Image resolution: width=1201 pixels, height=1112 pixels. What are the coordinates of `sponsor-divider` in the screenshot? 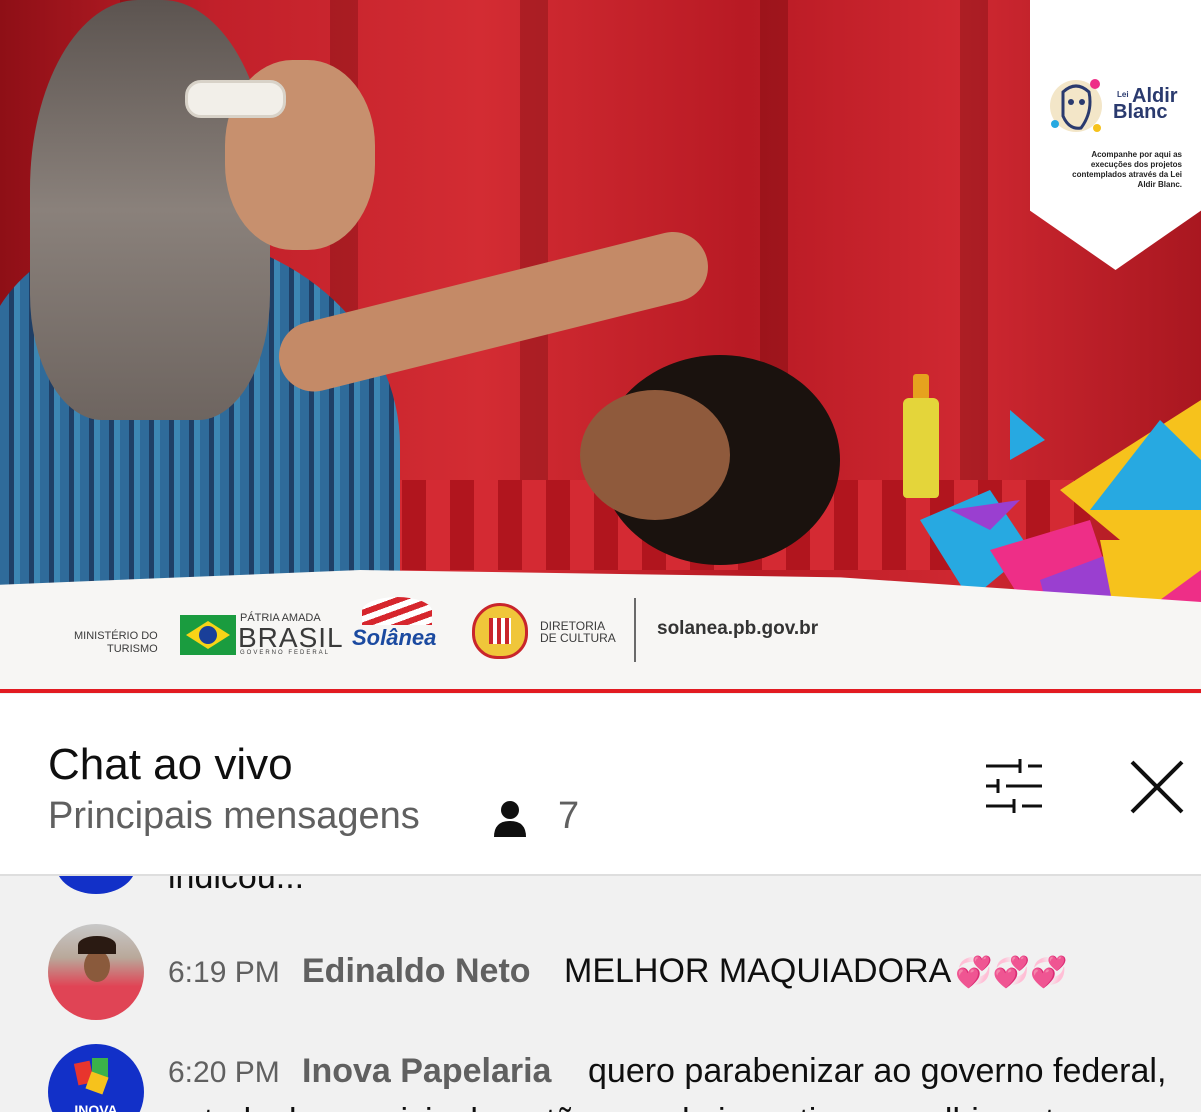 It's located at (635, 630).